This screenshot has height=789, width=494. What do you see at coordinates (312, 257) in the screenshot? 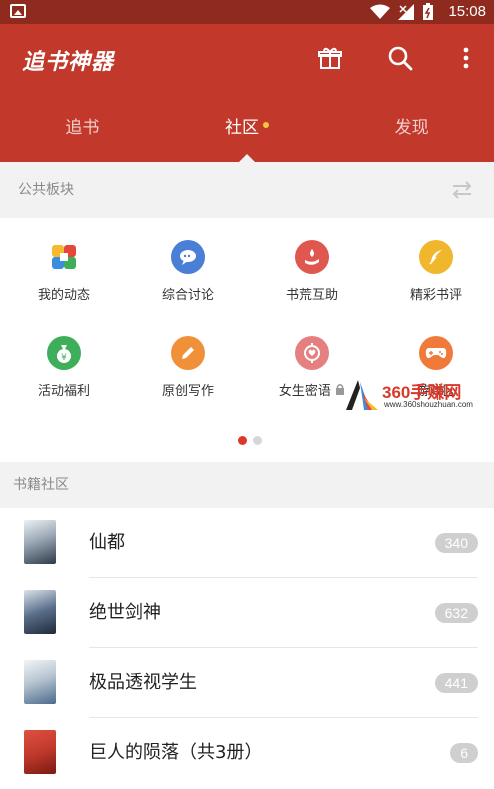
I see `help-hand-icon` at bounding box center [312, 257].